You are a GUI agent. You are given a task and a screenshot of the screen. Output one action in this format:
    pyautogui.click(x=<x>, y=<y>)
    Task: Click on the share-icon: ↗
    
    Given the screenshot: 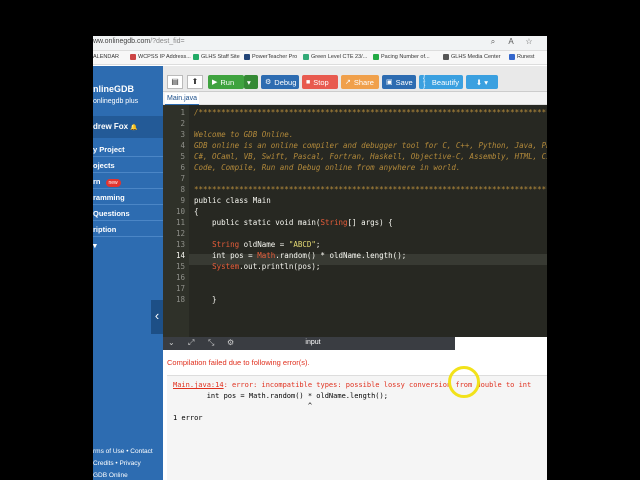 What is the action you would take?
    pyautogui.click(x=348, y=82)
    